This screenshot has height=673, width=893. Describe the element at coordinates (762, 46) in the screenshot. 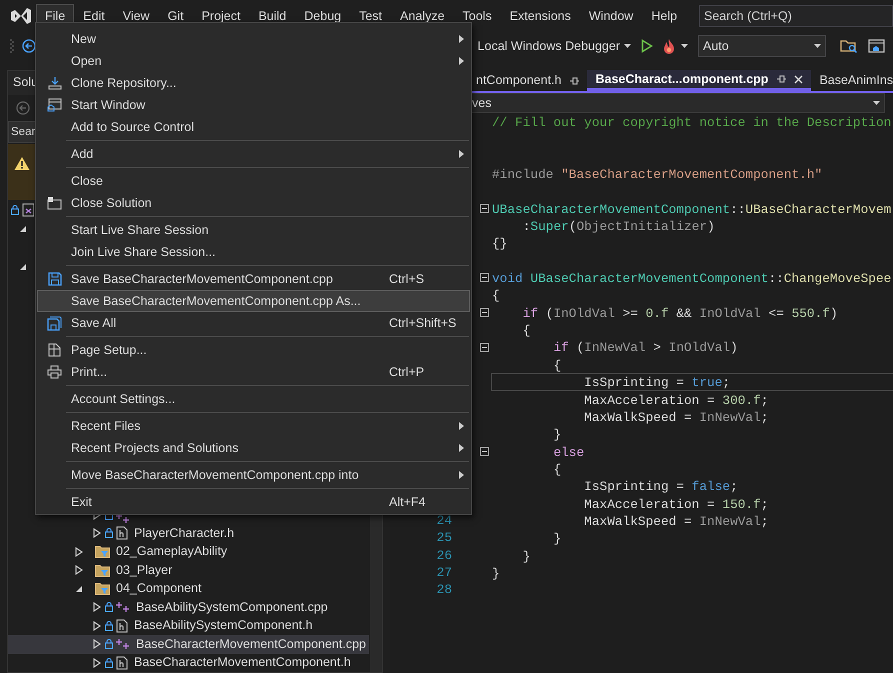

I see `configuration-dropdown: Auto` at that location.